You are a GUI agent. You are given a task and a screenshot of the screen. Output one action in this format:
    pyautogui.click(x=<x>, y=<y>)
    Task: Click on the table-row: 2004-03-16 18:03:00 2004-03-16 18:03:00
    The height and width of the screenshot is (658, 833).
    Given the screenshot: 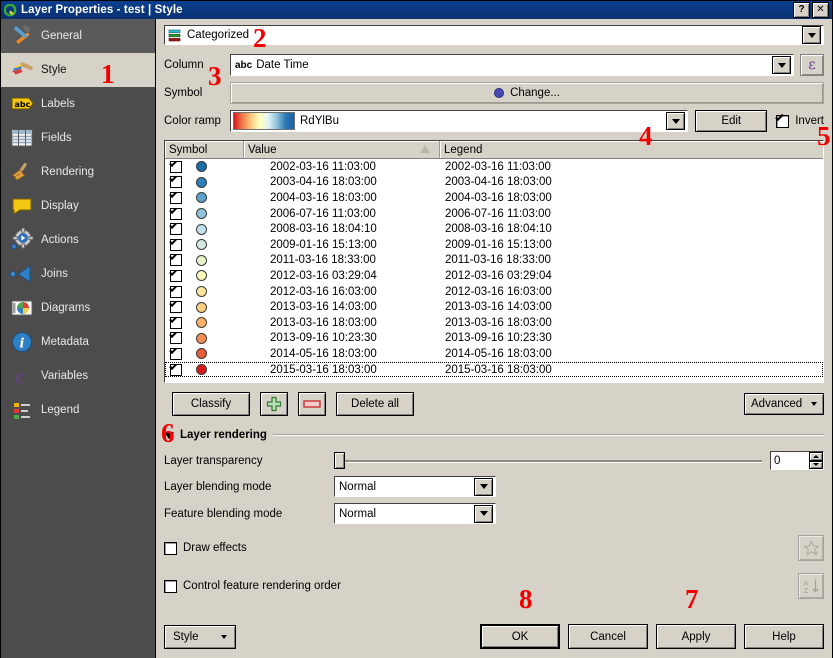 What is the action you would take?
    pyautogui.click(x=494, y=198)
    